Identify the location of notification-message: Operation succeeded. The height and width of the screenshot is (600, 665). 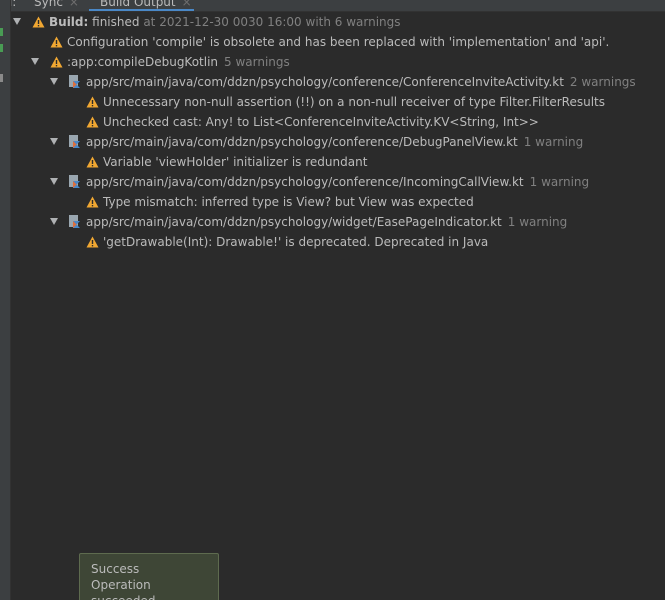
(123, 589).